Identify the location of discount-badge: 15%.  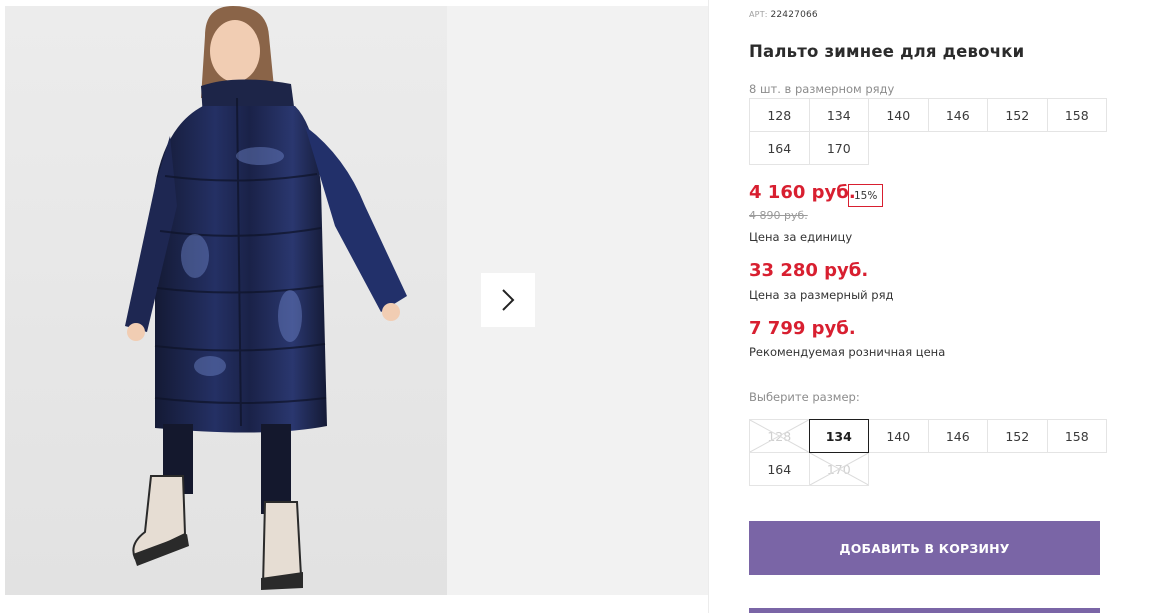
(866, 195).